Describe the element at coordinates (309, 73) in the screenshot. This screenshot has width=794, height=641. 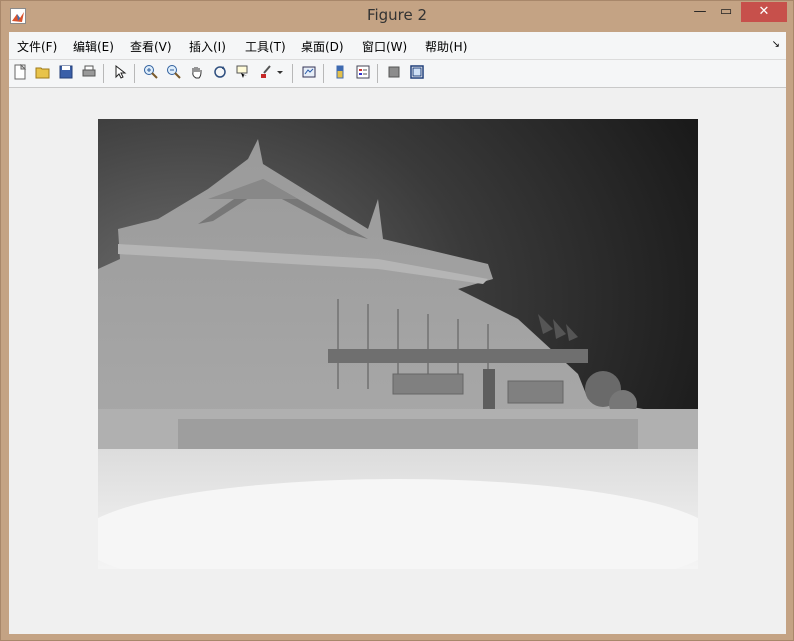
I see `link-plot-icon` at that location.